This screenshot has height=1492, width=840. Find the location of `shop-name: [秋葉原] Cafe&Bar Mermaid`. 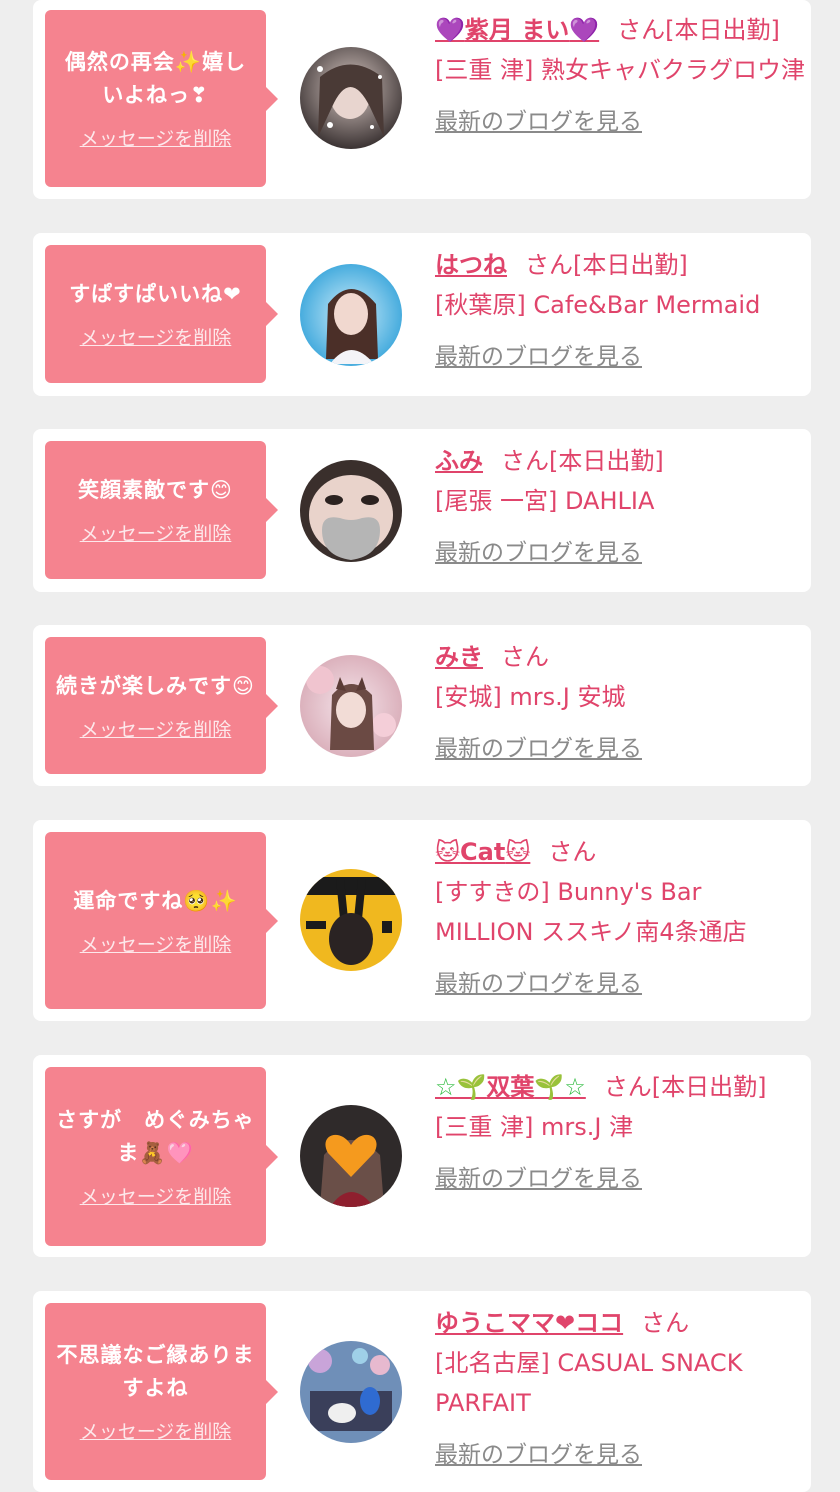

shop-name: [秋葉原] Cafe&Bar Mermaid is located at coordinates (598, 305).